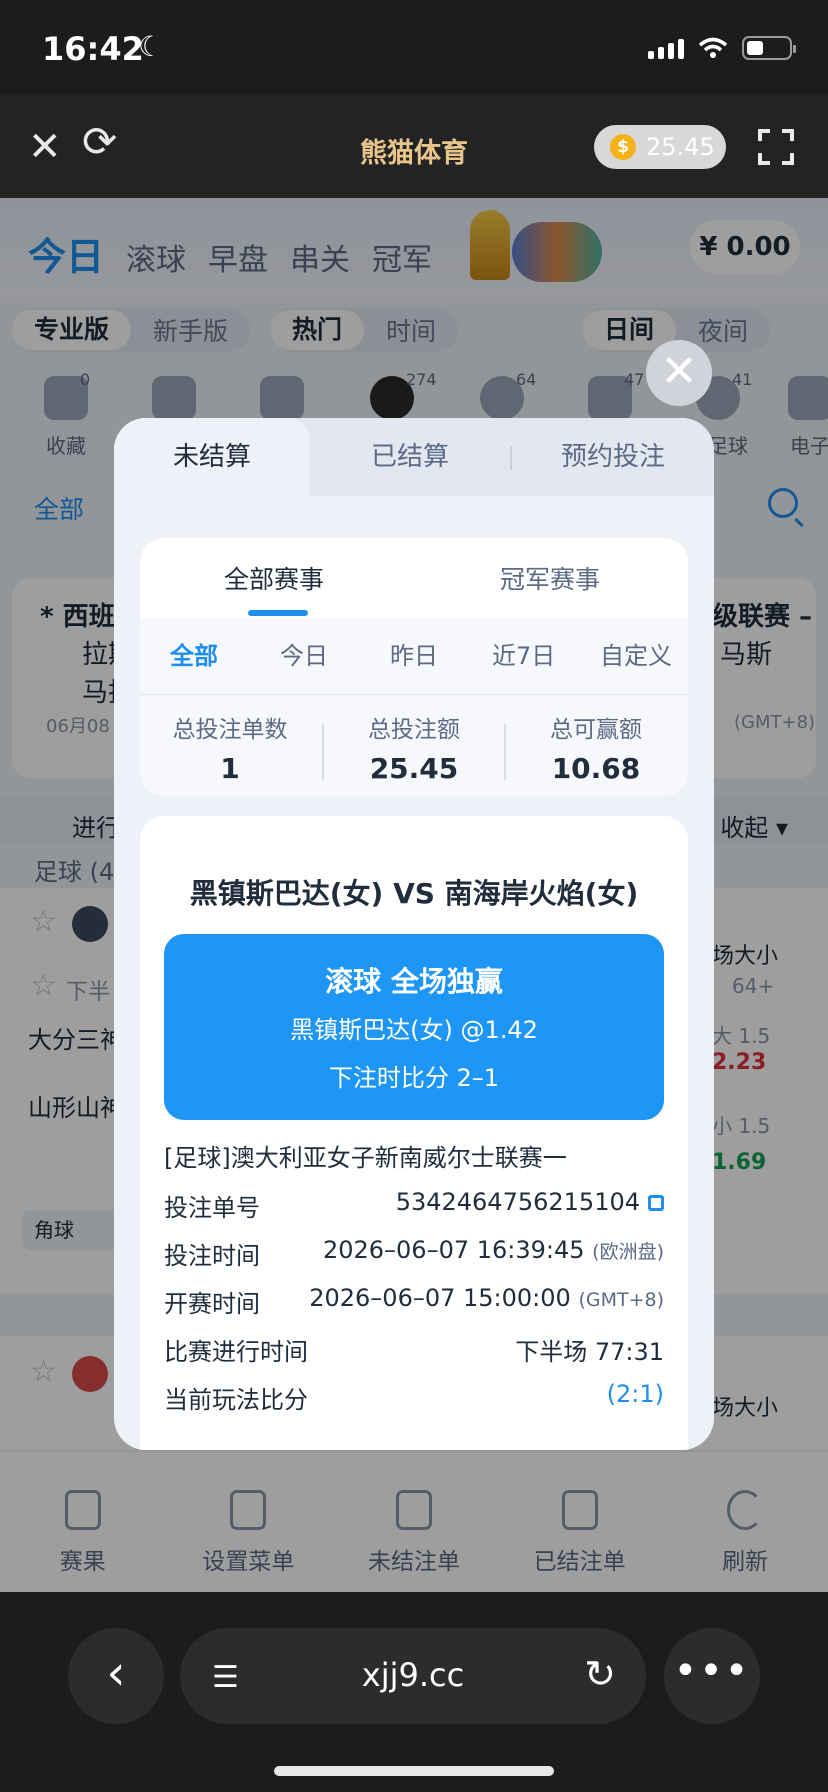  What do you see at coordinates (680, 147) in the screenshot?
I see `coin-amount: 25.45` at bounding box center [680, 147].